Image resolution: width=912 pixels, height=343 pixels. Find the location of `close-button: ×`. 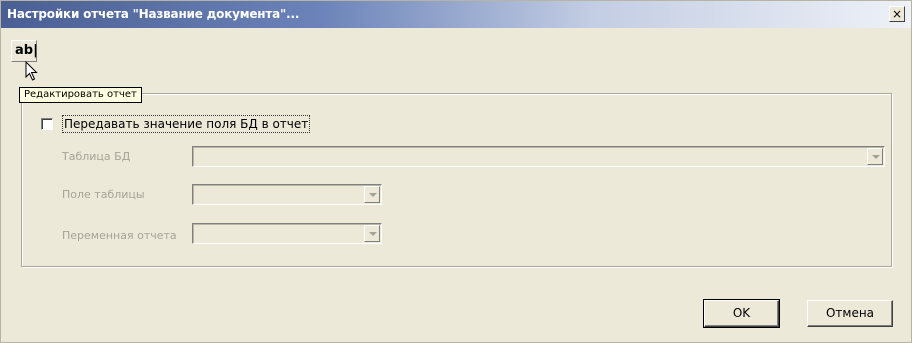

close-button: × is located at coordinates (897, 14).